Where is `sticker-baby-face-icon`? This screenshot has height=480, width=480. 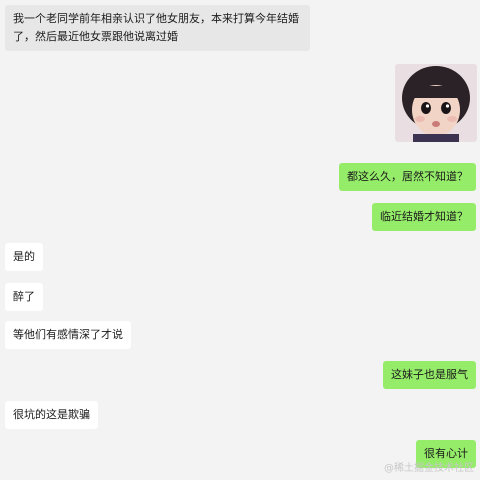
sticker-baby-face-icon is located at coordinates (436, 103).